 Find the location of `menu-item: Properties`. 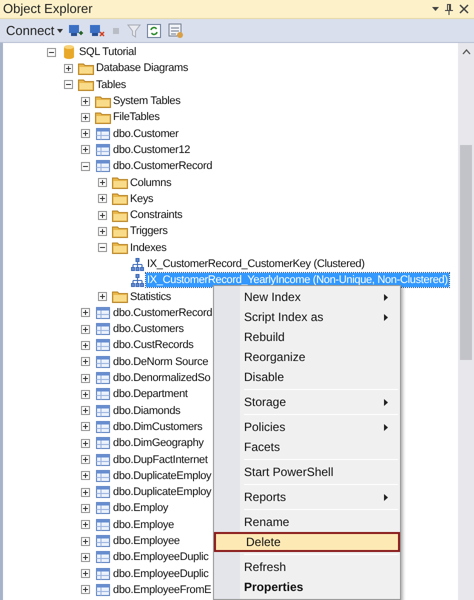

menu-item: Properties is located at coordinates (307, 587).